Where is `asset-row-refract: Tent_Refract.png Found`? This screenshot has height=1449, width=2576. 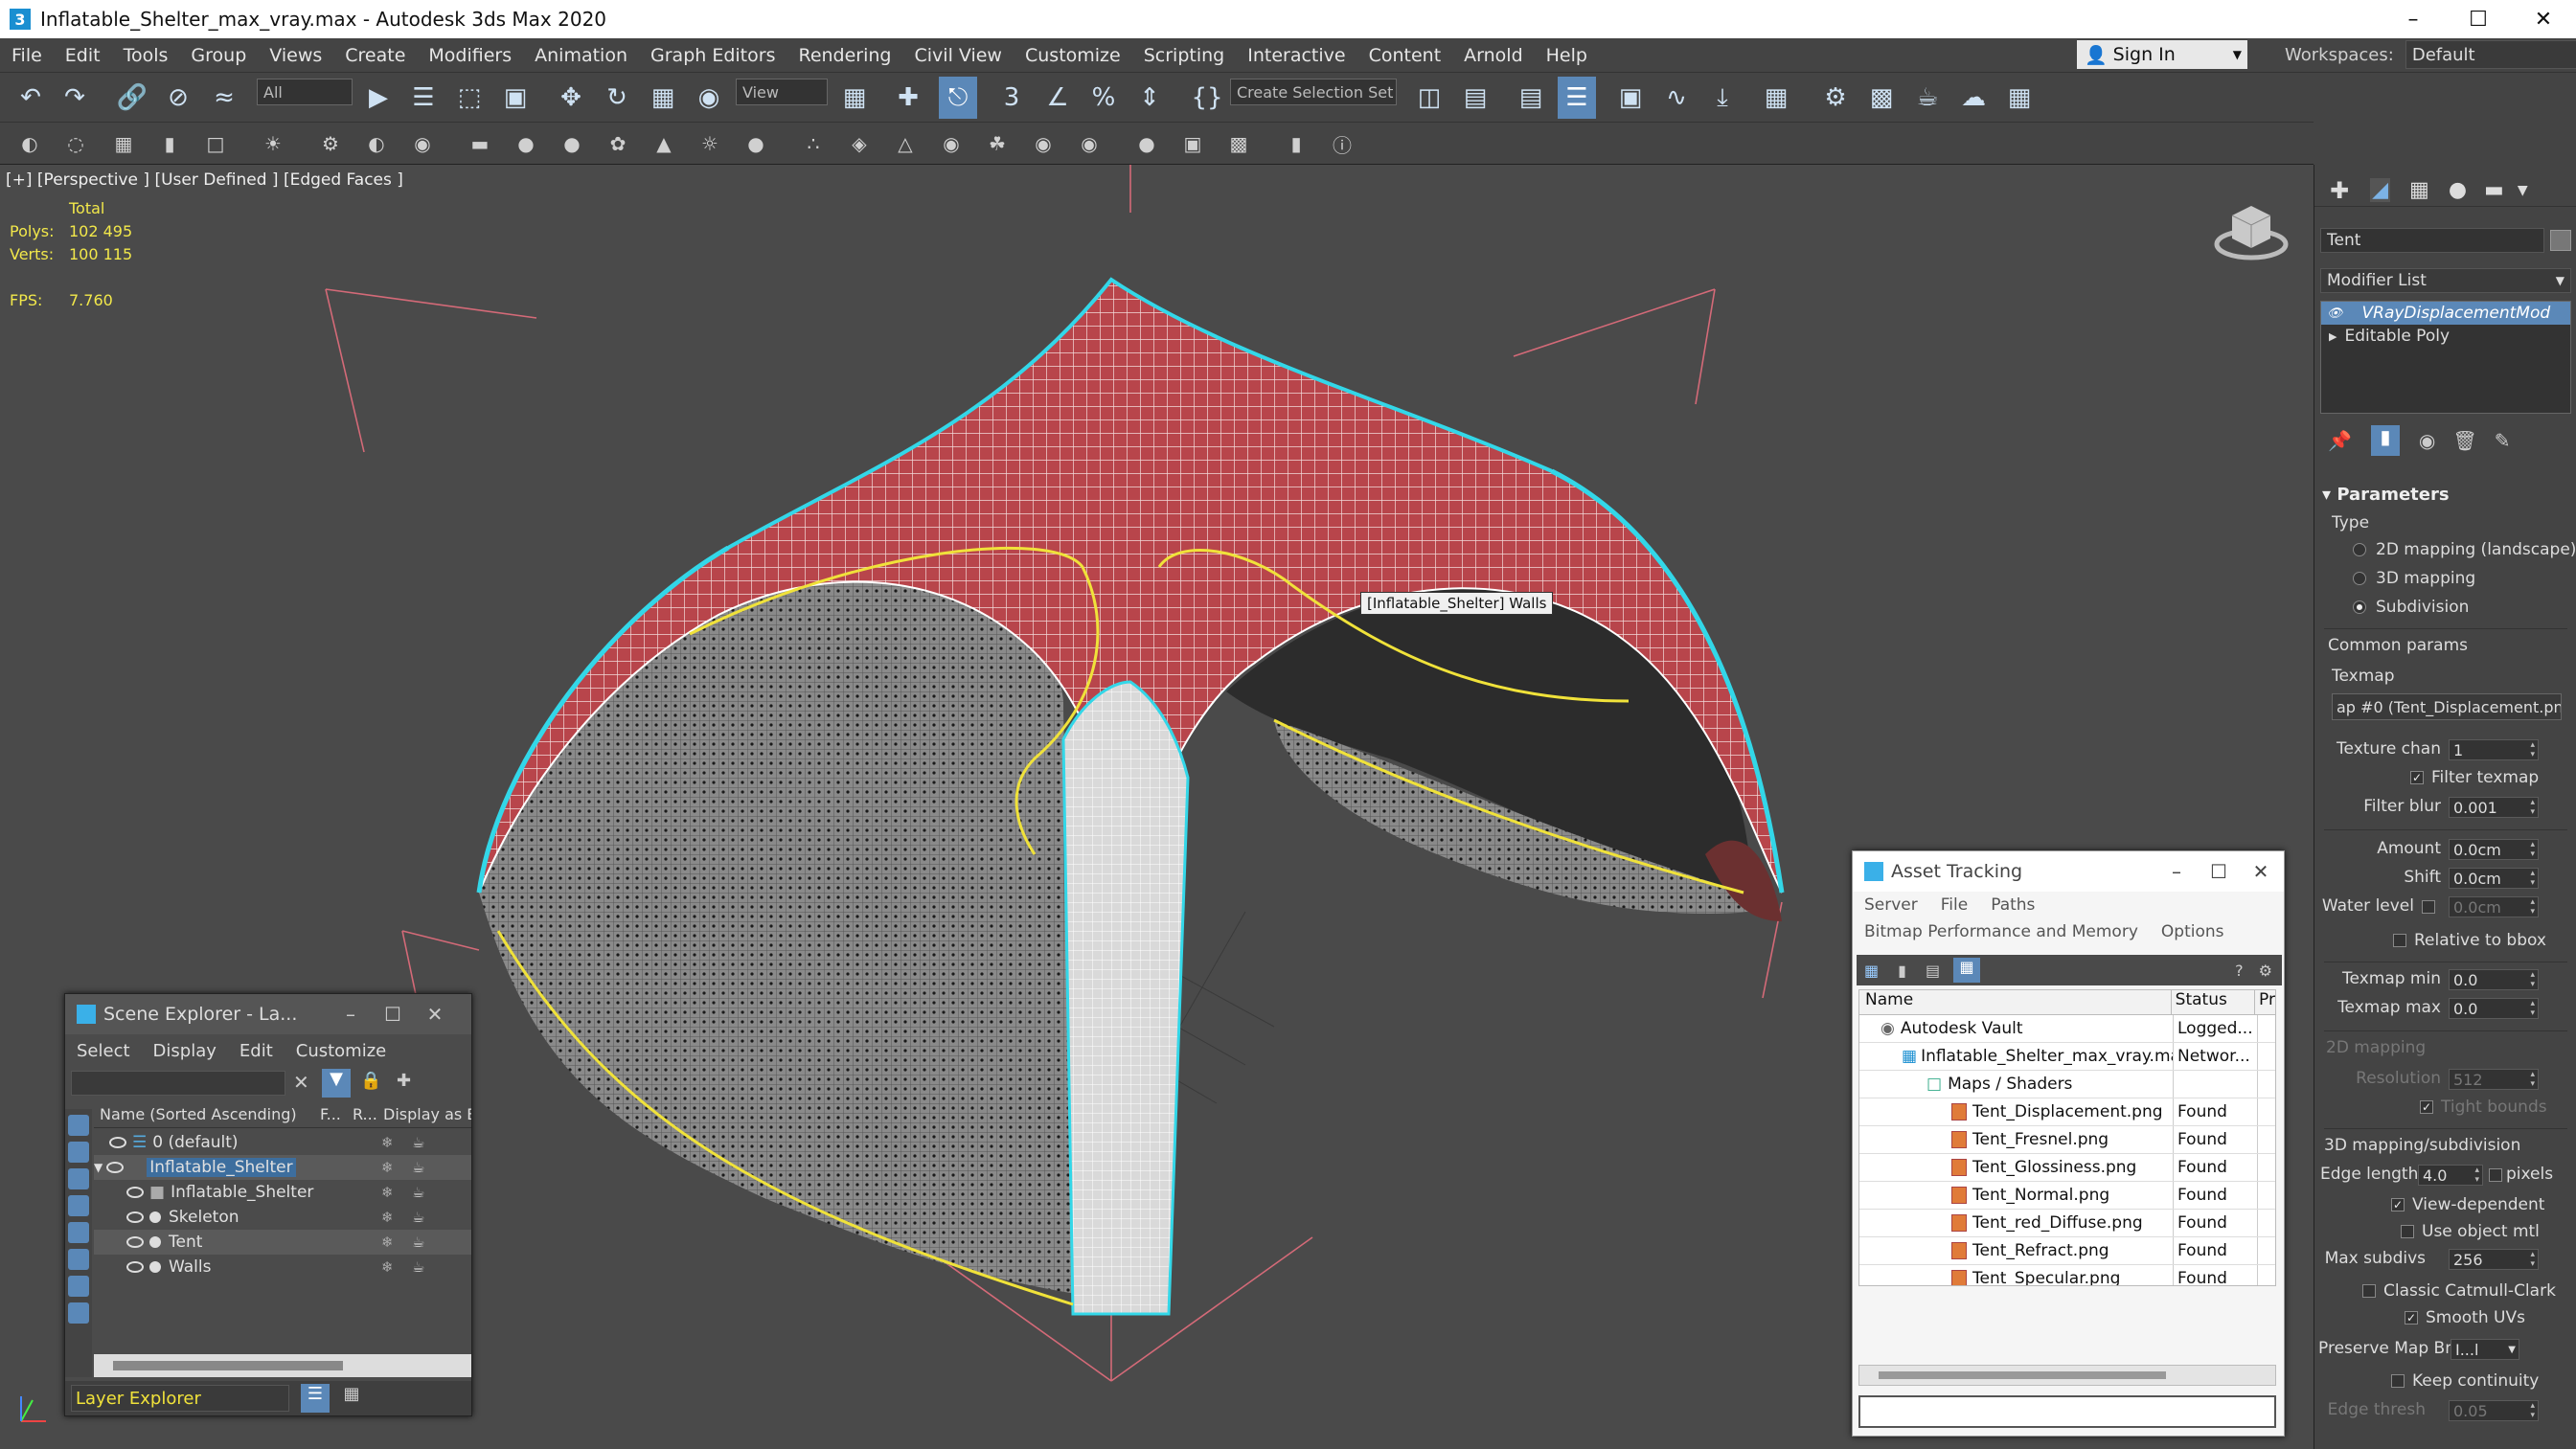 asset-row-refract: Tent_Refract.png Found is located at coordinates (2067, 1251).